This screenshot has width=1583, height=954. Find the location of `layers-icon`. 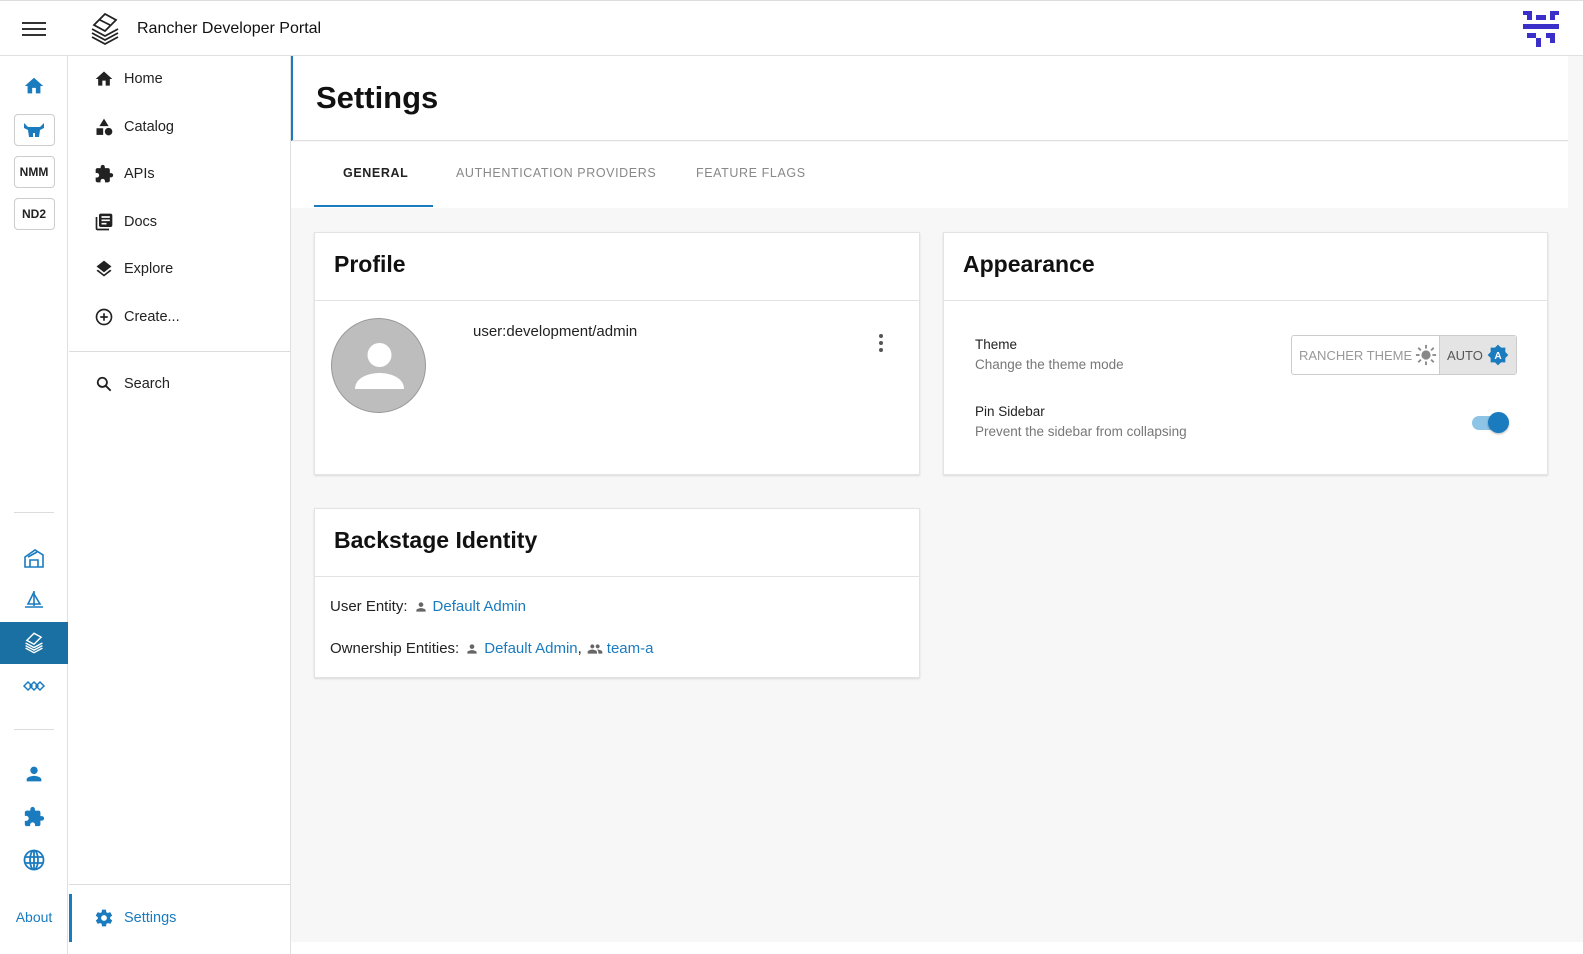

layers-icon is located at coordinates (104, 269).